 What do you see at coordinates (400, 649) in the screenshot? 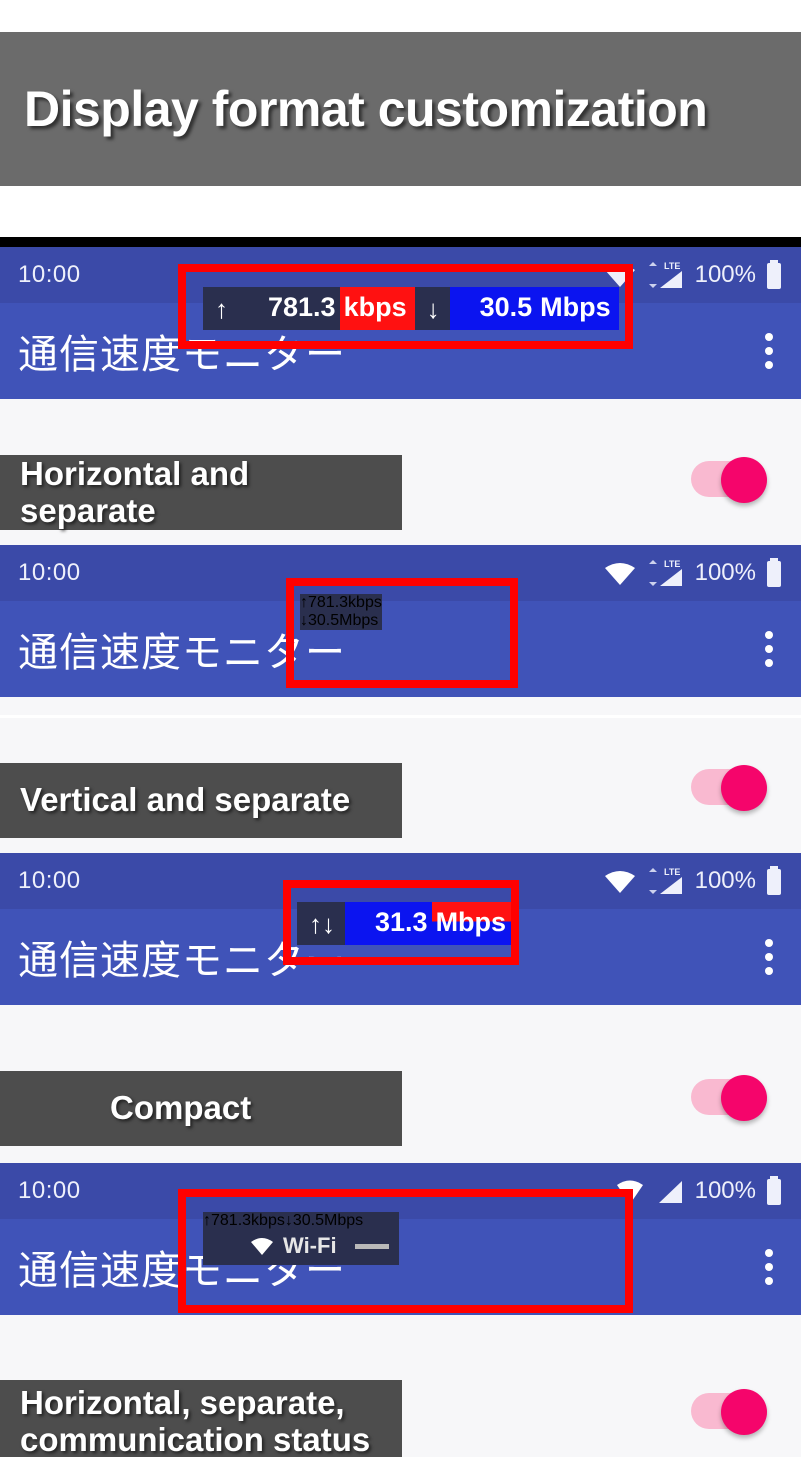
I see `app-bar-2: 通信速度モニター` at bounding box center [400, 649].